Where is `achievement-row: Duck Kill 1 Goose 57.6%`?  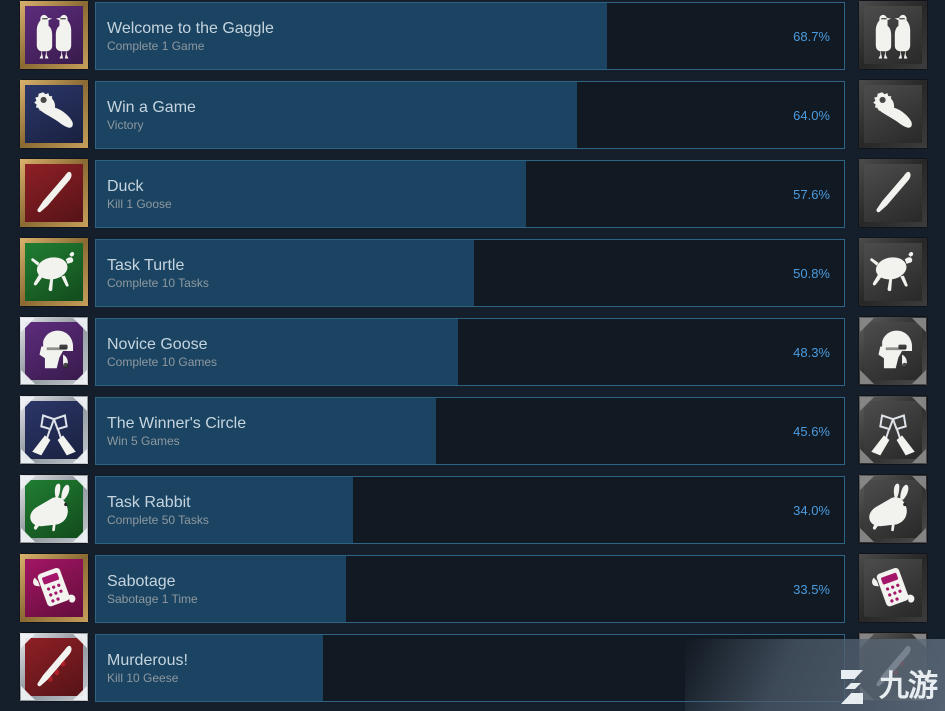 achievement-row: Duck Kill 1 Goose 57.6% is located at coordinates (472, 194).